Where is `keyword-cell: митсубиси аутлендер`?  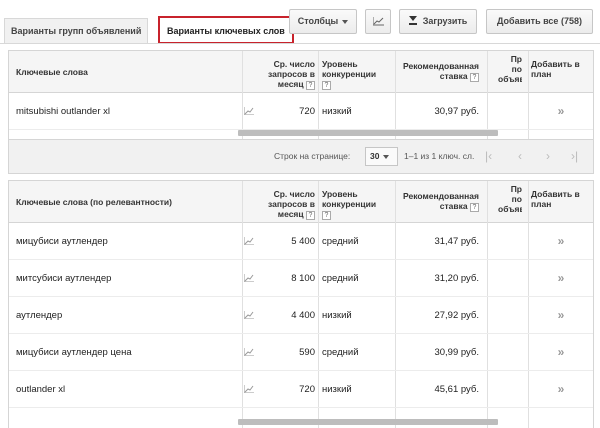 keyword-cell: митсубиси аутлендер is located at coordinates (64, 278).